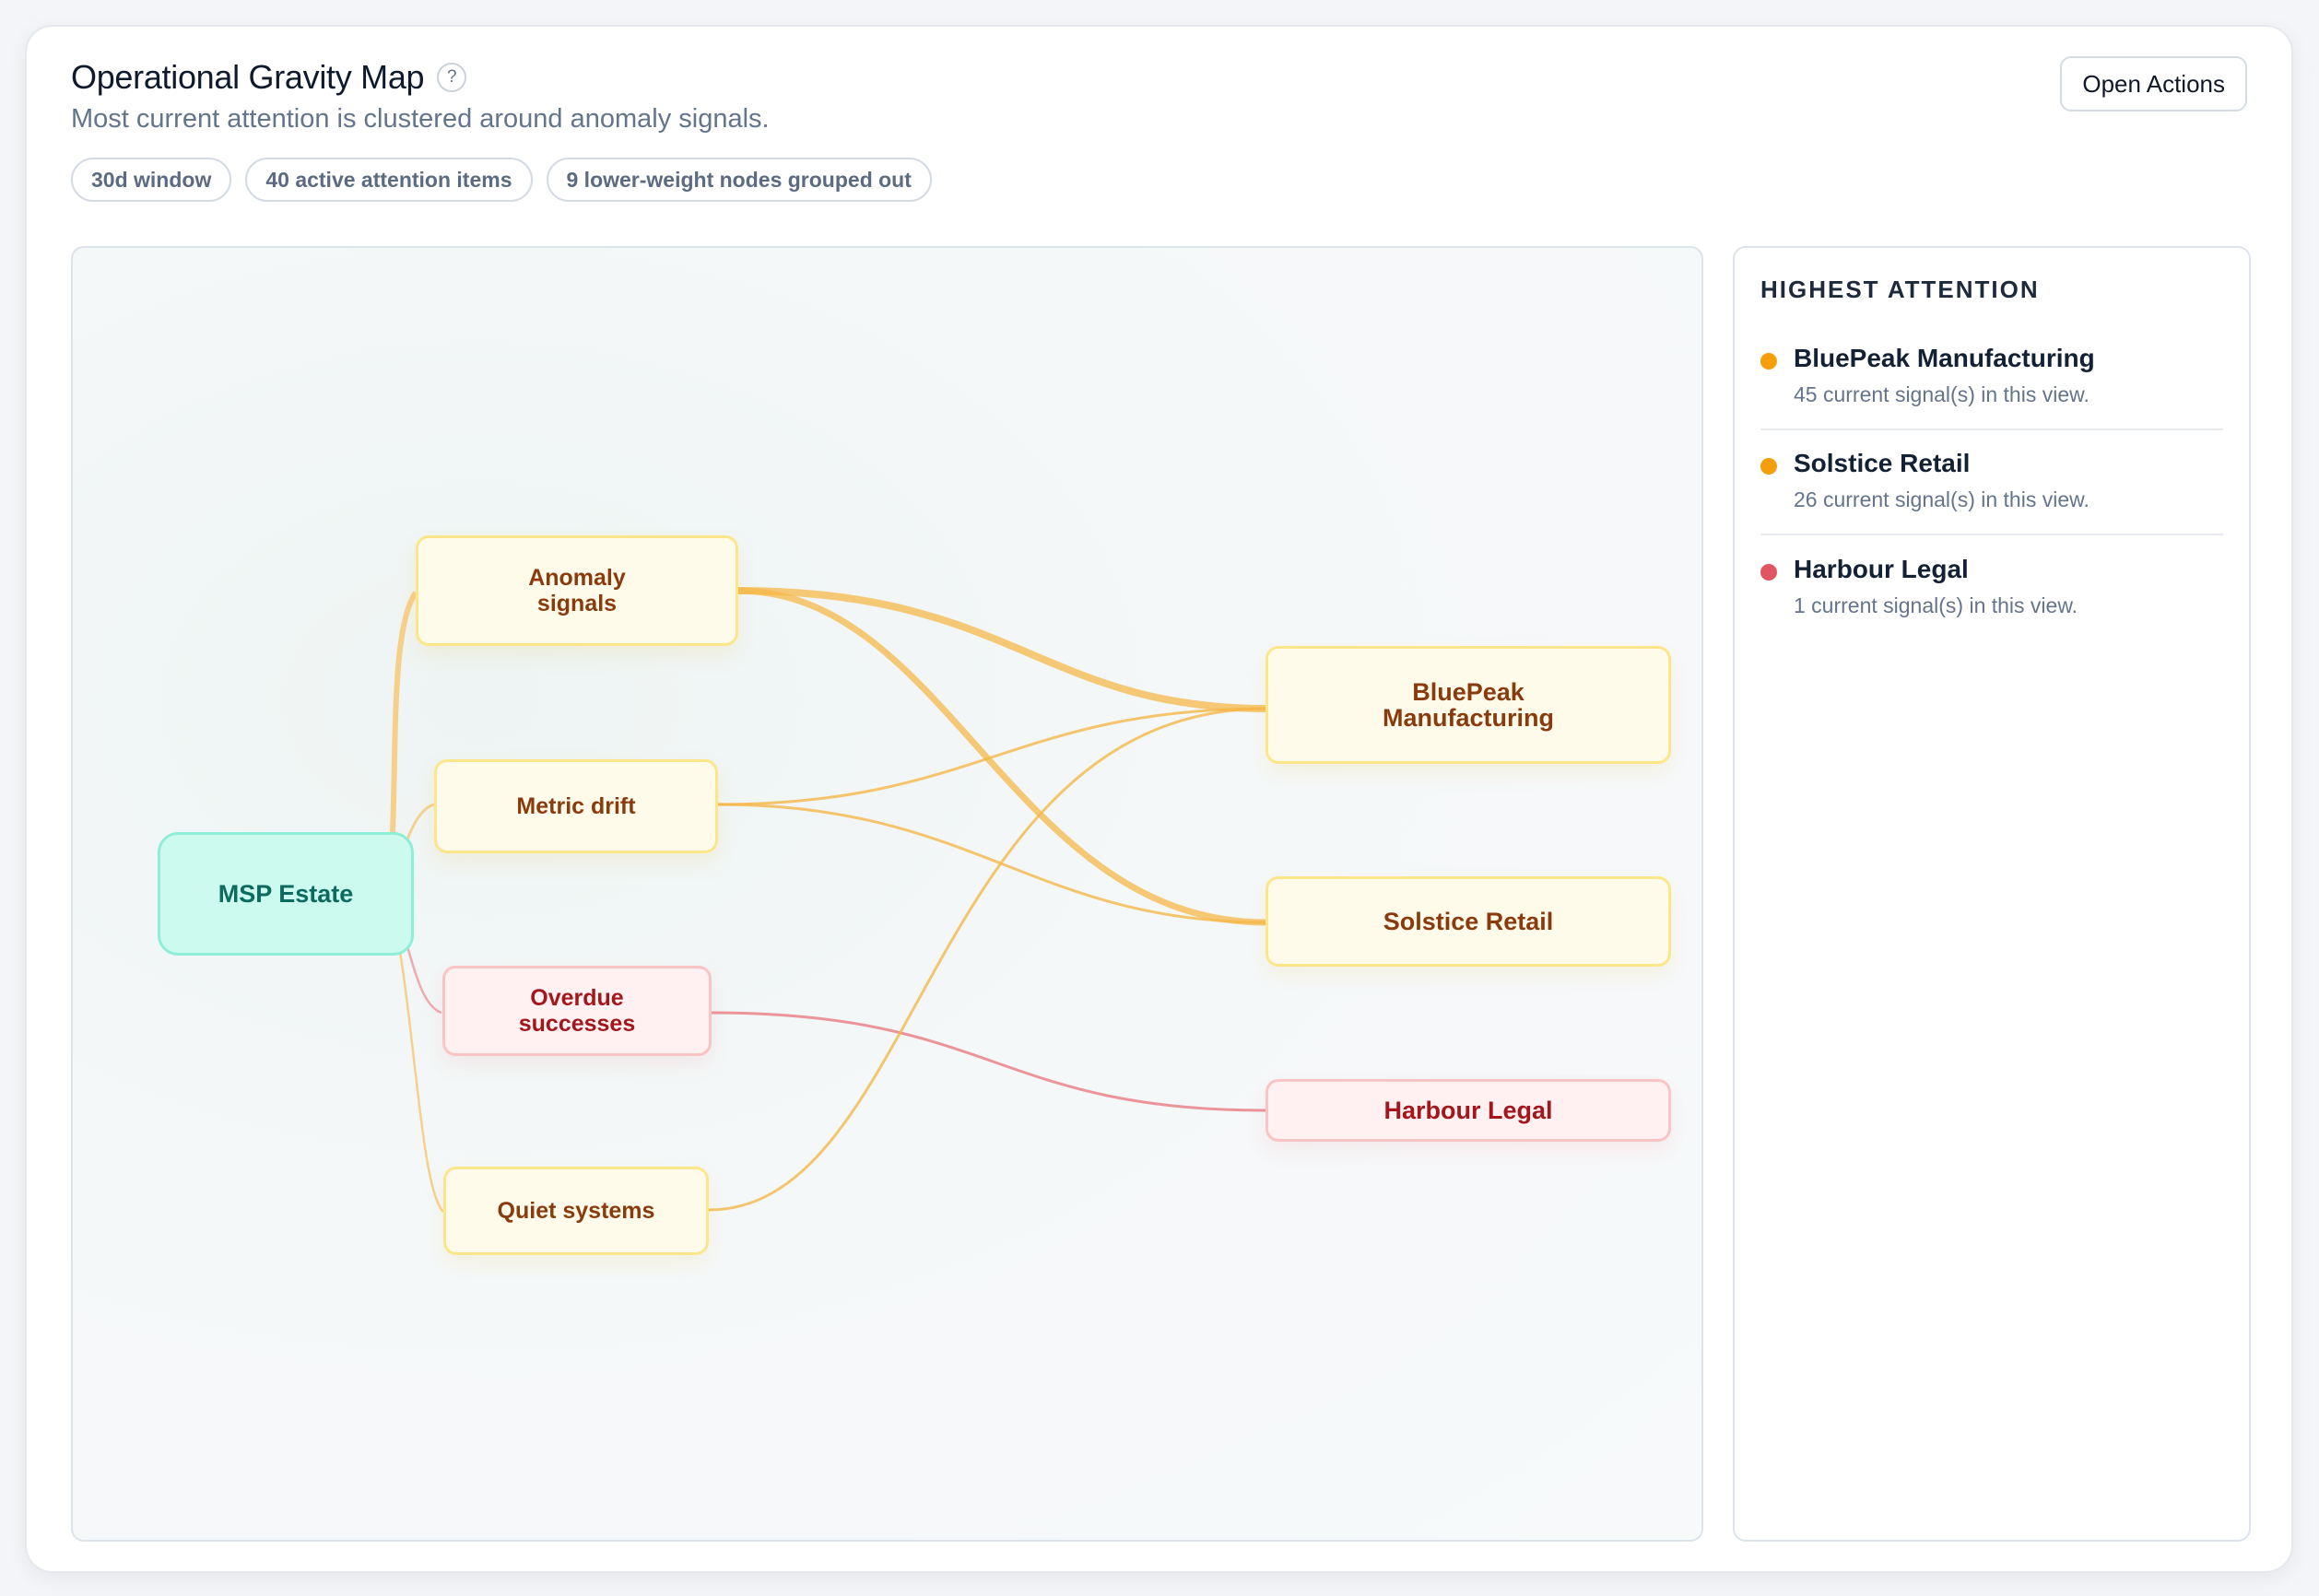 This screenshot has width=2319, height=1596. I want to click on attention-item-desc: 1 current signal(s) in this view., so click(1936, 605).